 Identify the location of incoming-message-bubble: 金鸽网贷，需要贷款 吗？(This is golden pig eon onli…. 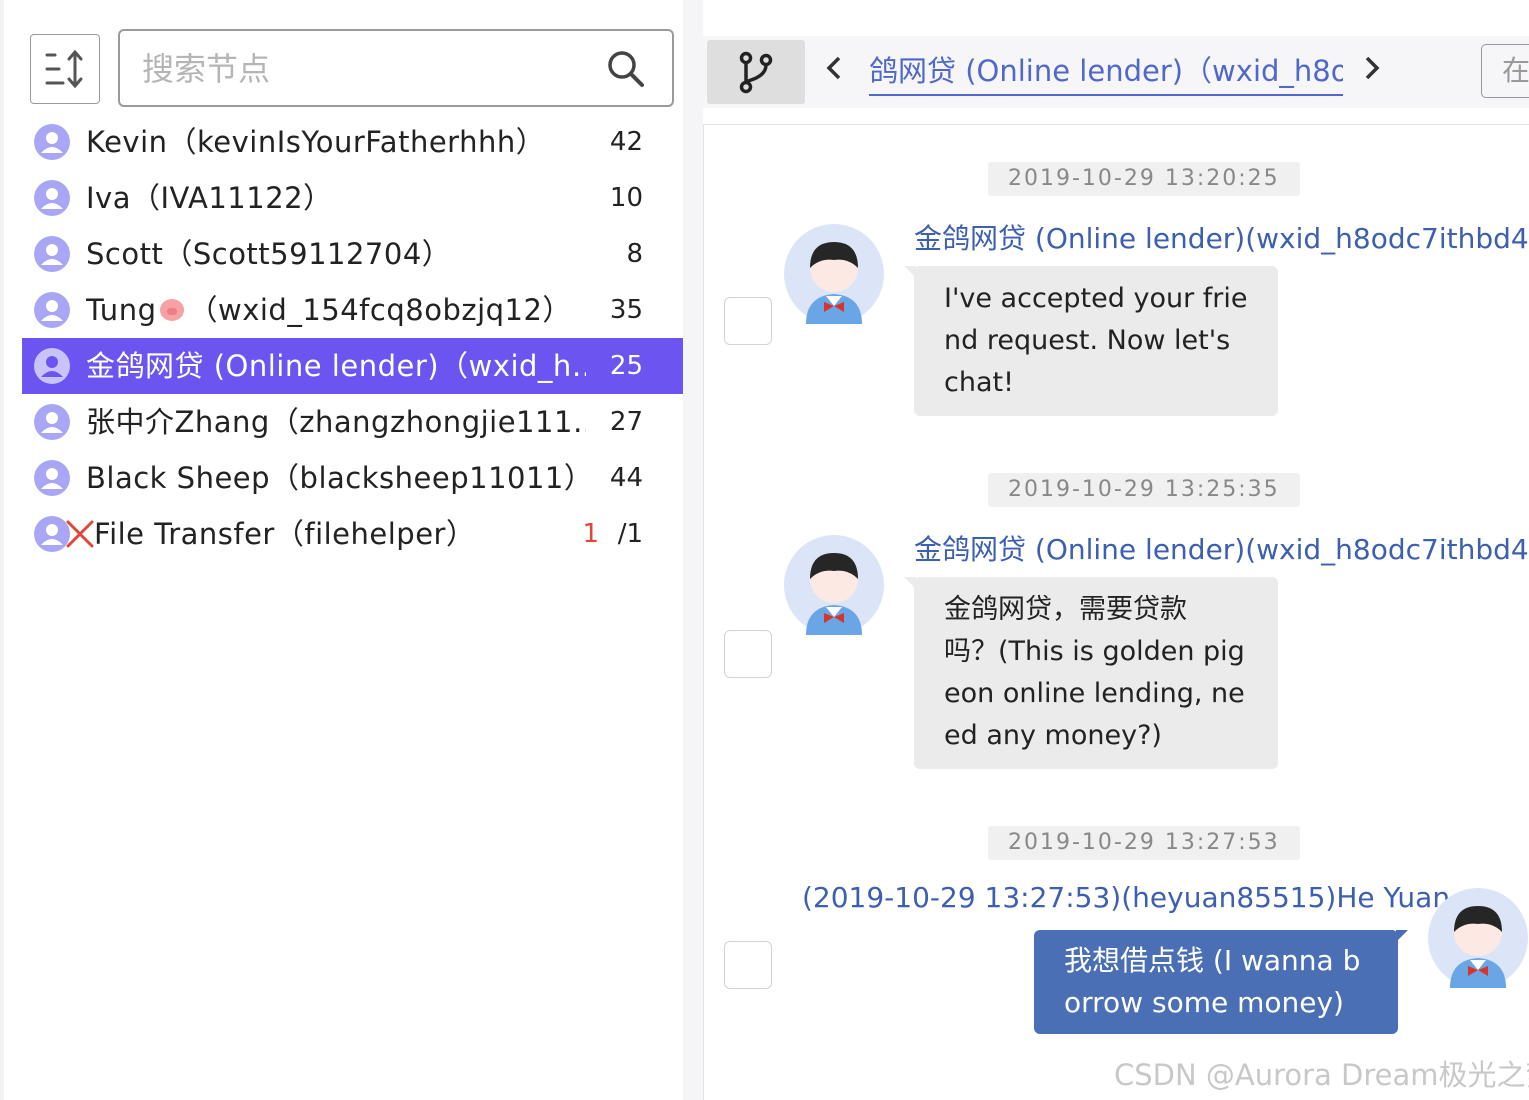
(1091, 673).